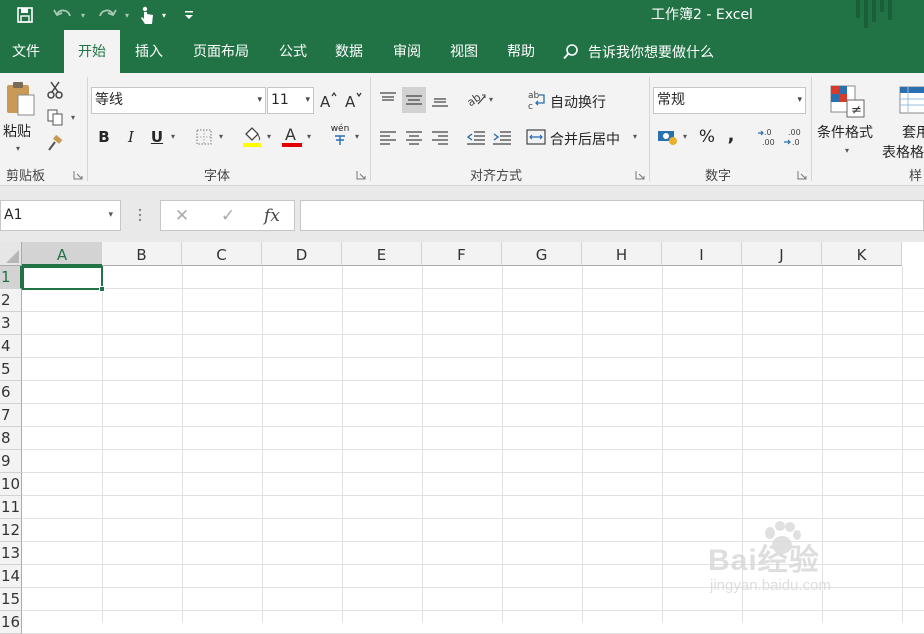 The width and height of the screenshot is (924, 634). What do you see at coordinates (11, 599) in the screenshot?
I see `row-header-15: 15` at bounding box center [11, 599].